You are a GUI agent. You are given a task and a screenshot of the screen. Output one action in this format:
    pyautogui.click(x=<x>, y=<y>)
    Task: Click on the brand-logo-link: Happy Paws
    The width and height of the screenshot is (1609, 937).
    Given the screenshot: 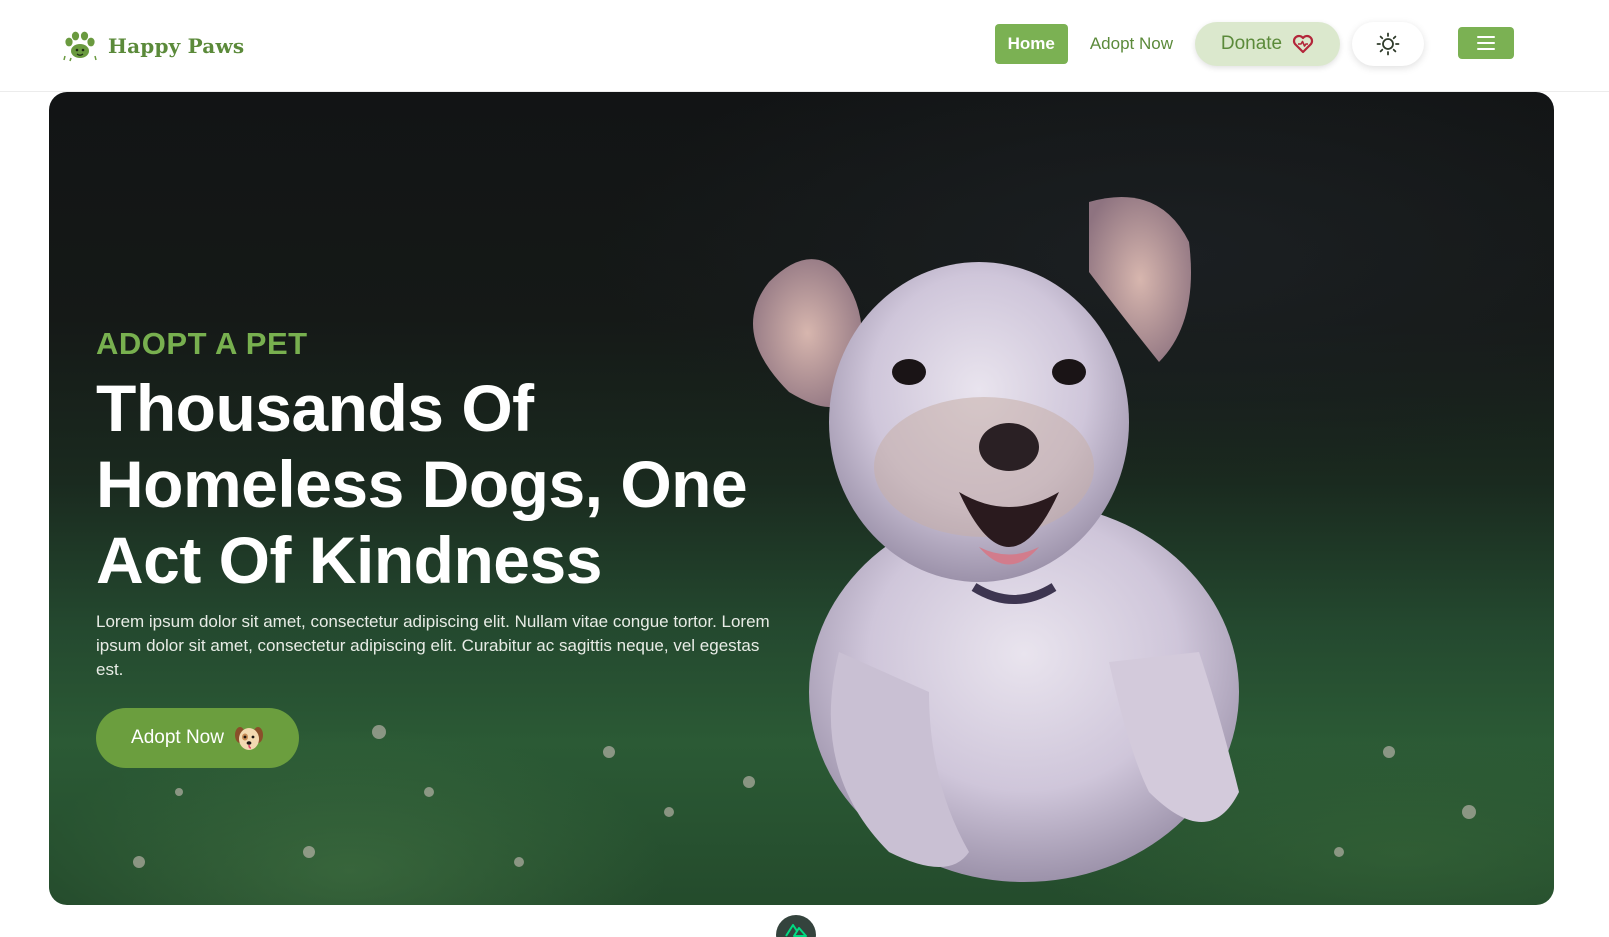 What is the action you would take?
    pyautogui.click(x=153, y=46)
    